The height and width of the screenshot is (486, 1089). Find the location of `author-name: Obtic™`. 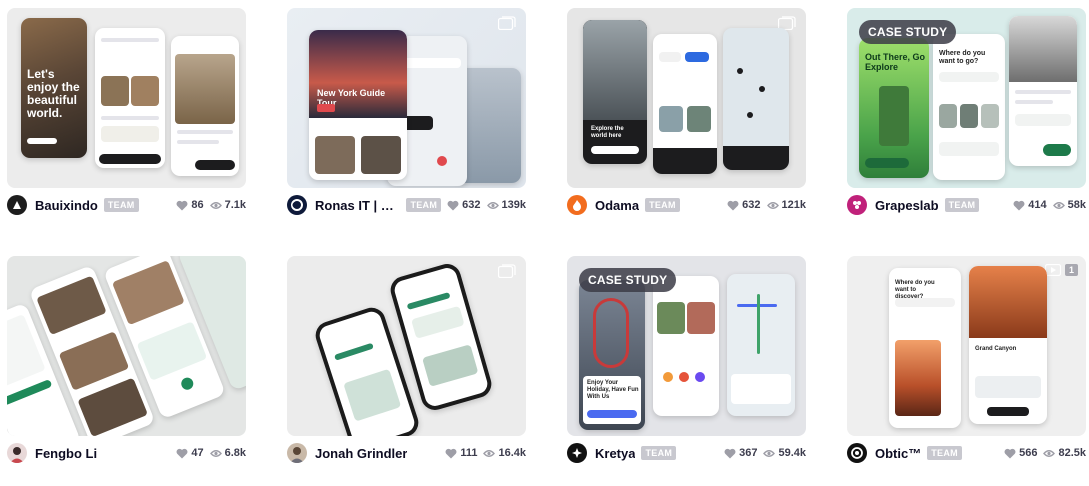

author-name: Obtic™ is located at coordinates (898, 453).